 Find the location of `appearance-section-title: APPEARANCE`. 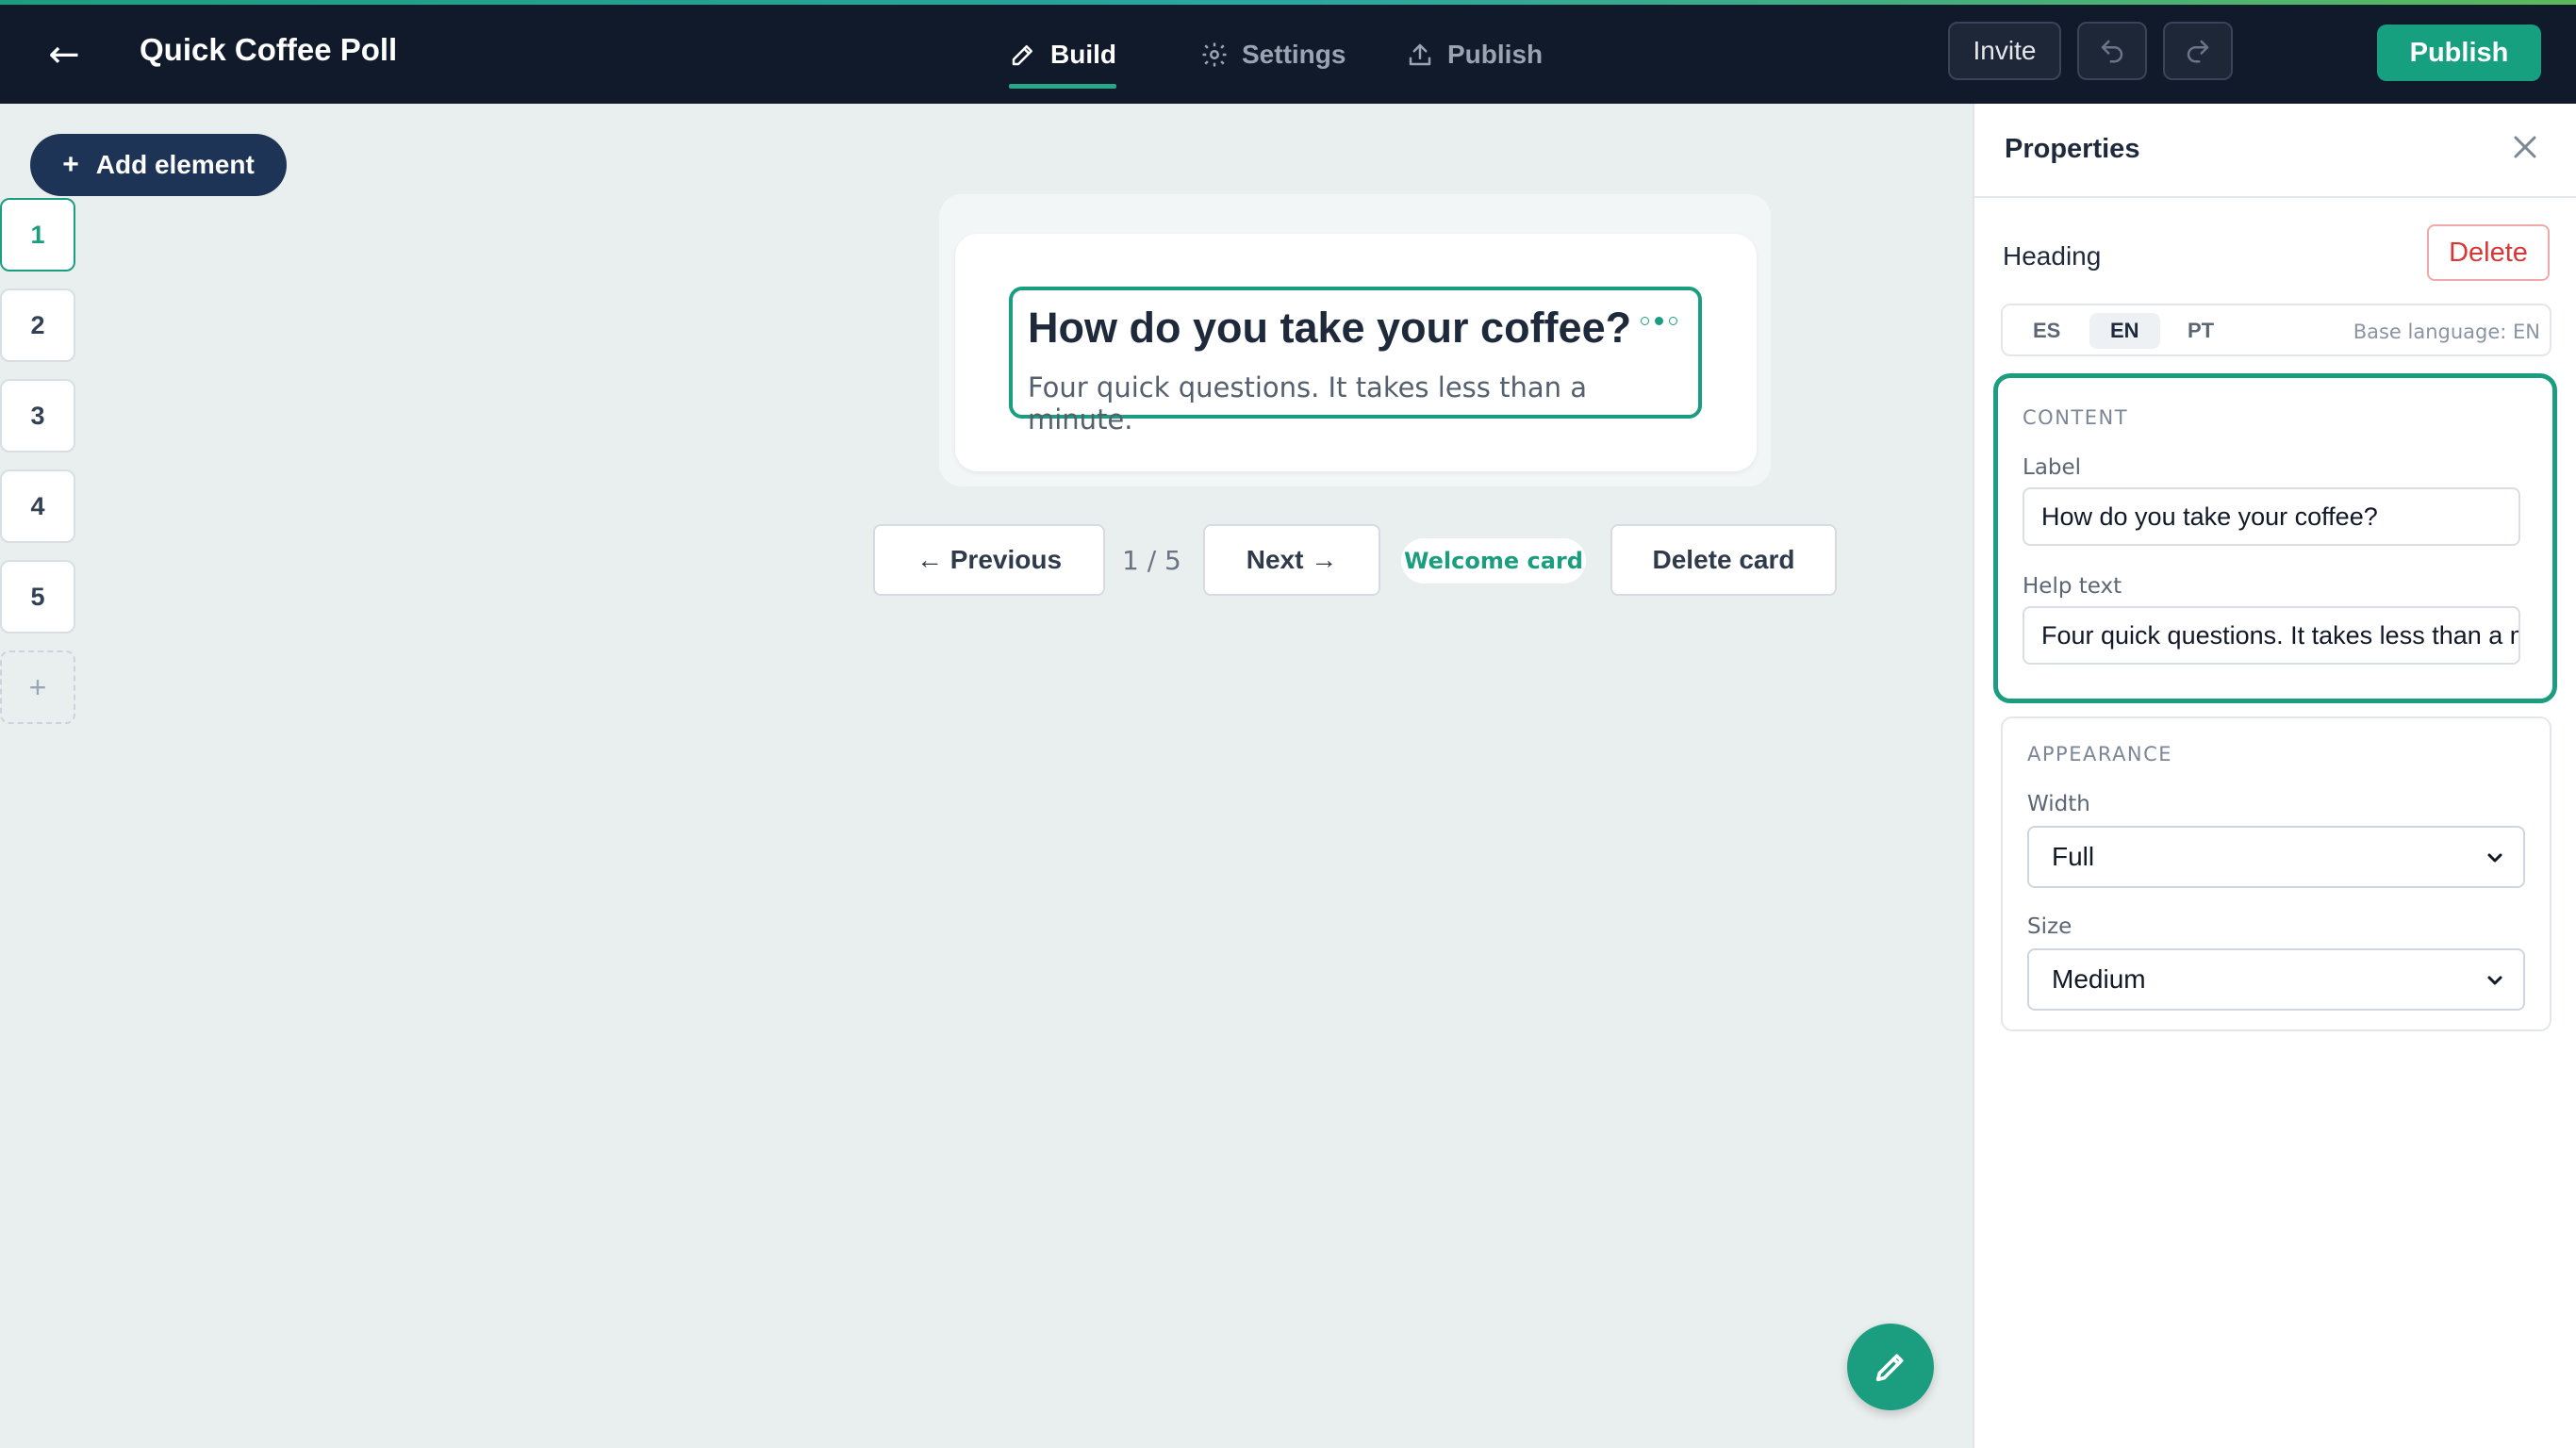

appearance-section-title: APPEARANCE is located at coordinates (2100, 754).